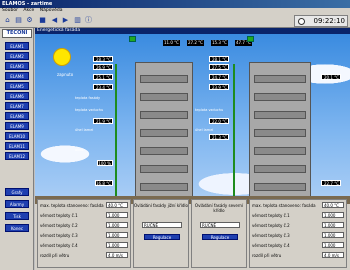 The height and width of the screenshot is (270, 350). What do you see at coordinates (103, 59) in the screenshot?
I see `left-value-1: 28.3 °C` at bounding box center [103, 59].